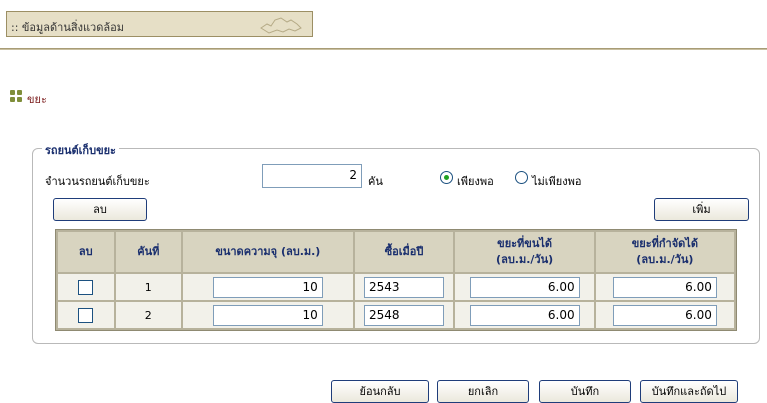  I want to click on thailand-map-icon, so click(281, 25).